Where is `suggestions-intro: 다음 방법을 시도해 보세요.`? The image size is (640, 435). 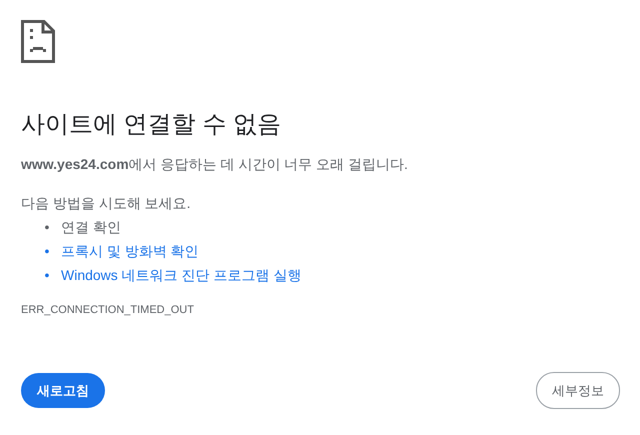
suggestions-intro: 다음 방법을 시도해 보세요. is located at coordinates (106, 203).